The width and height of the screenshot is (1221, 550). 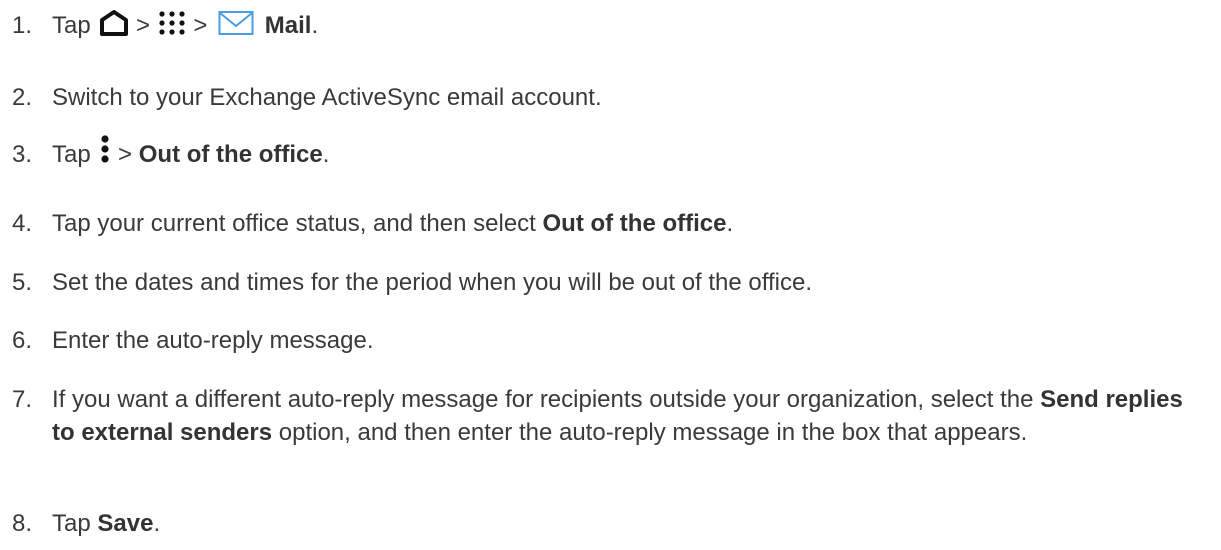 I want to click on apps-grid-icon, so click(x=172, y=23).